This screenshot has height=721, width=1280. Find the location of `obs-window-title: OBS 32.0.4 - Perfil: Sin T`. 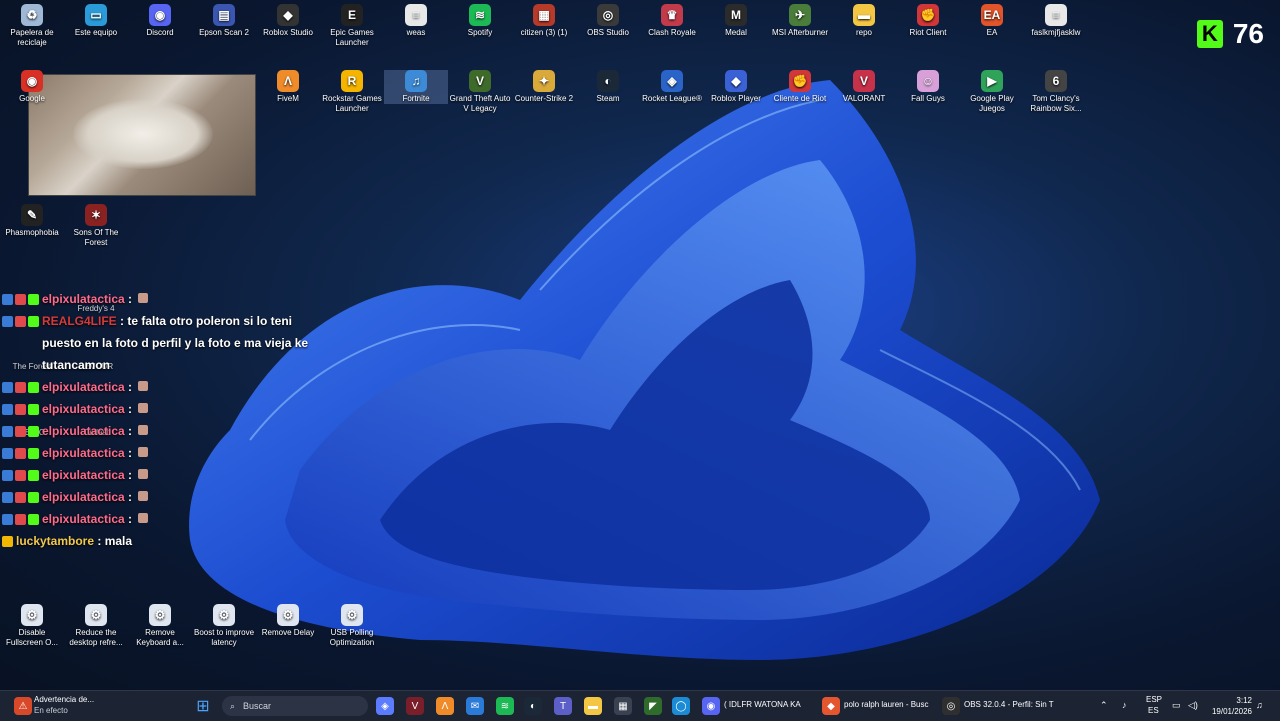

obs-window-title: OBS 32.0.4 - Perfil: Sin T is located at coordinates (1009, 704).